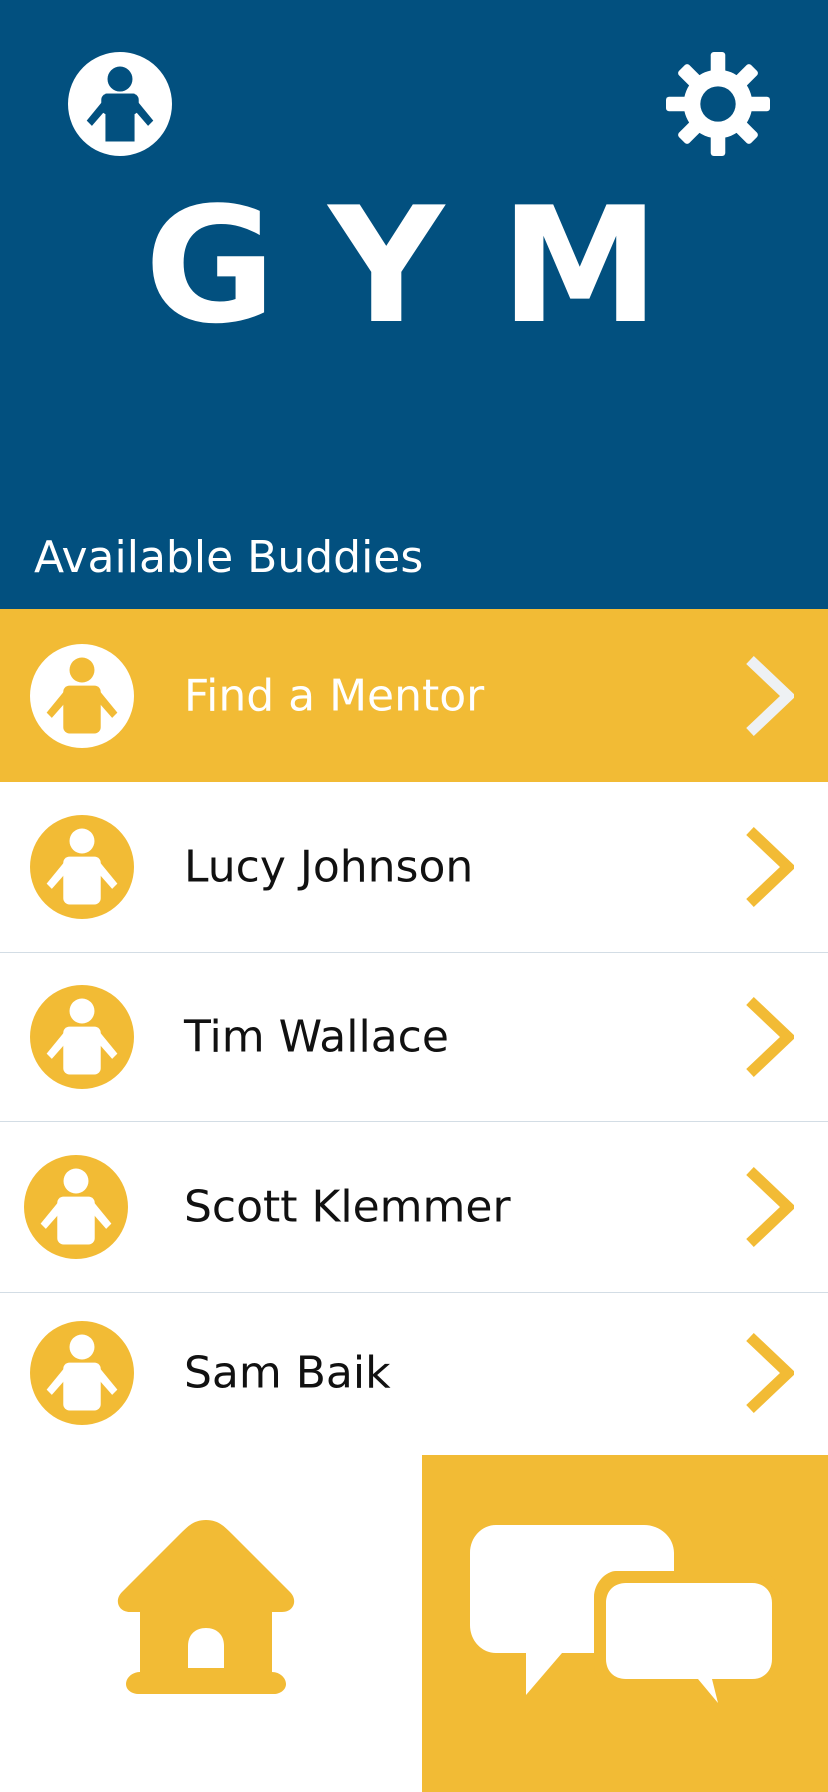 This screenshot has width=828, height=1792. What do you see at coordinates (206, 1607) in the screenshot?
I see `home-icon` at bounding box center [206, 1607].